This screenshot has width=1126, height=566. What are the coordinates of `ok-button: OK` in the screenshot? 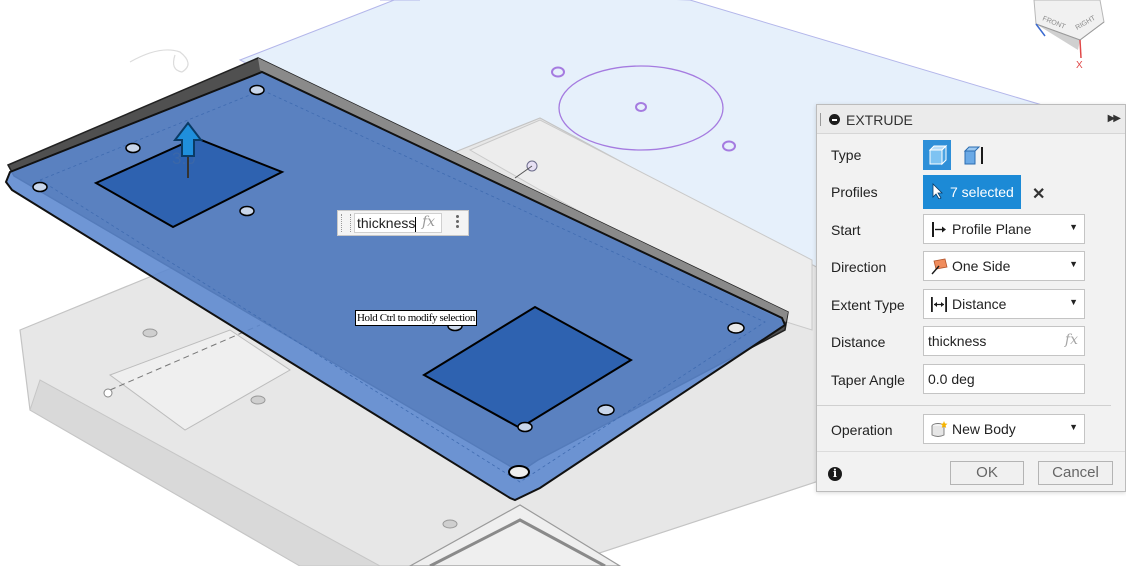 It's located at (987, 473).